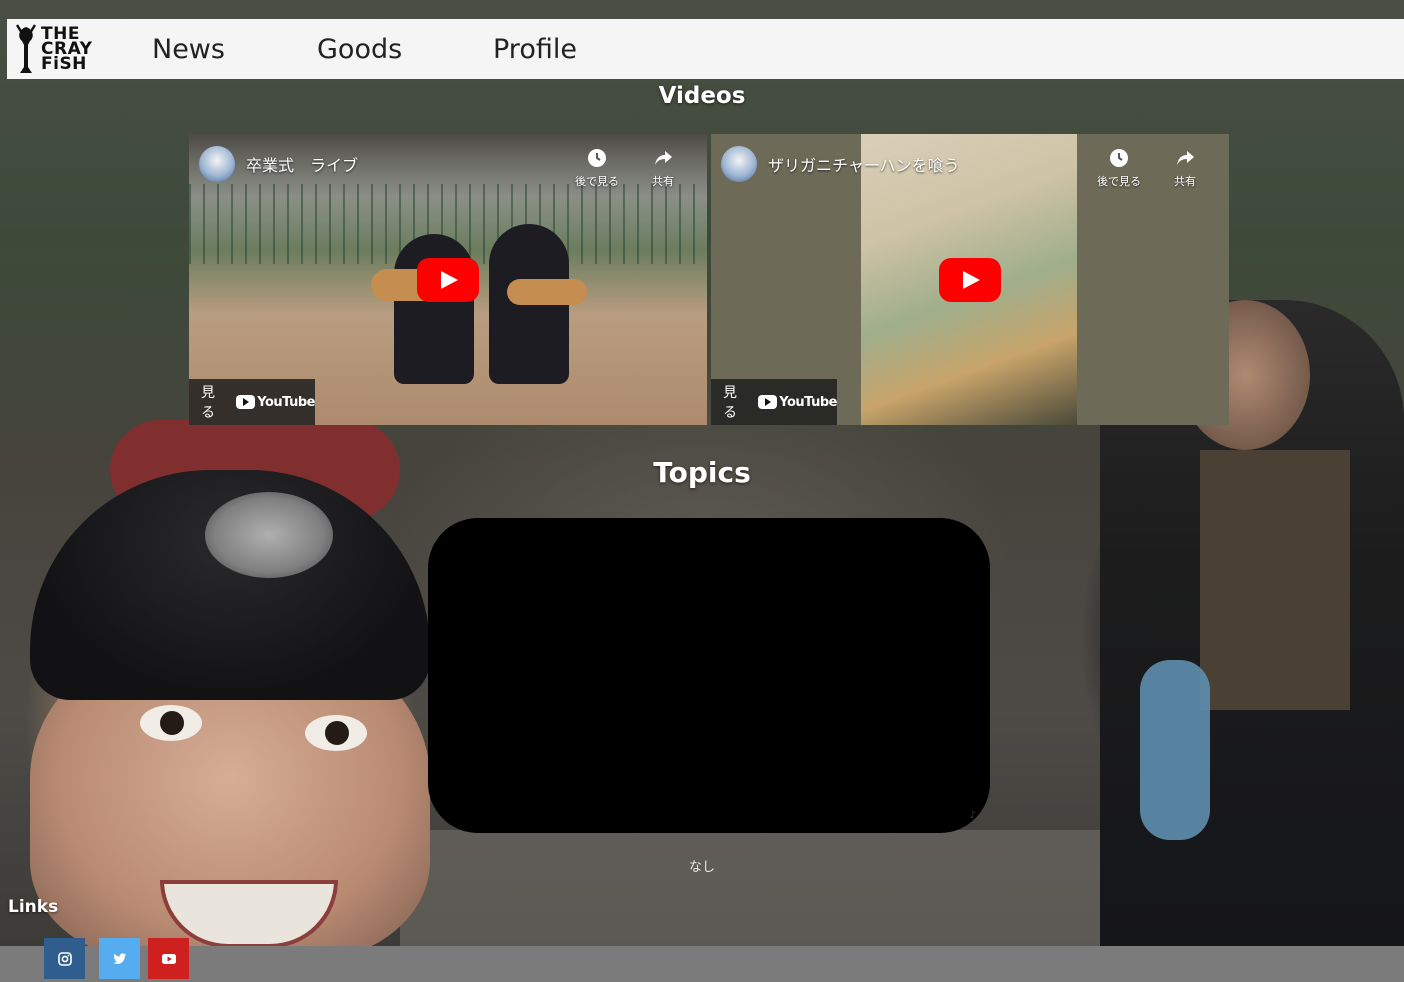  I want to click on brand-line-3: FiSH, so click(64, 63).